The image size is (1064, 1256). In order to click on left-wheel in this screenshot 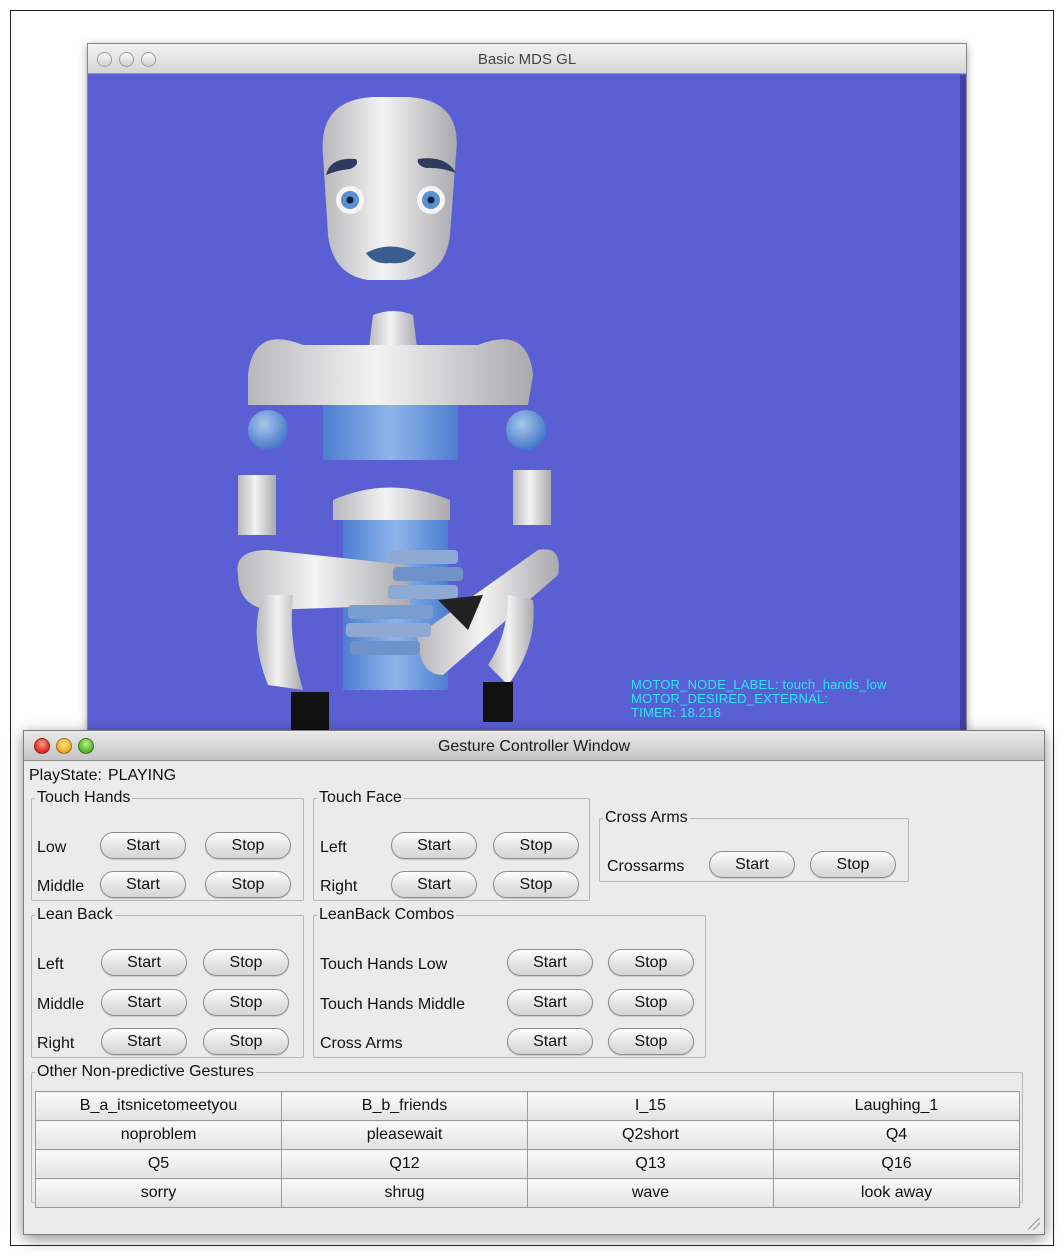, I will do `click(310, 712)`.